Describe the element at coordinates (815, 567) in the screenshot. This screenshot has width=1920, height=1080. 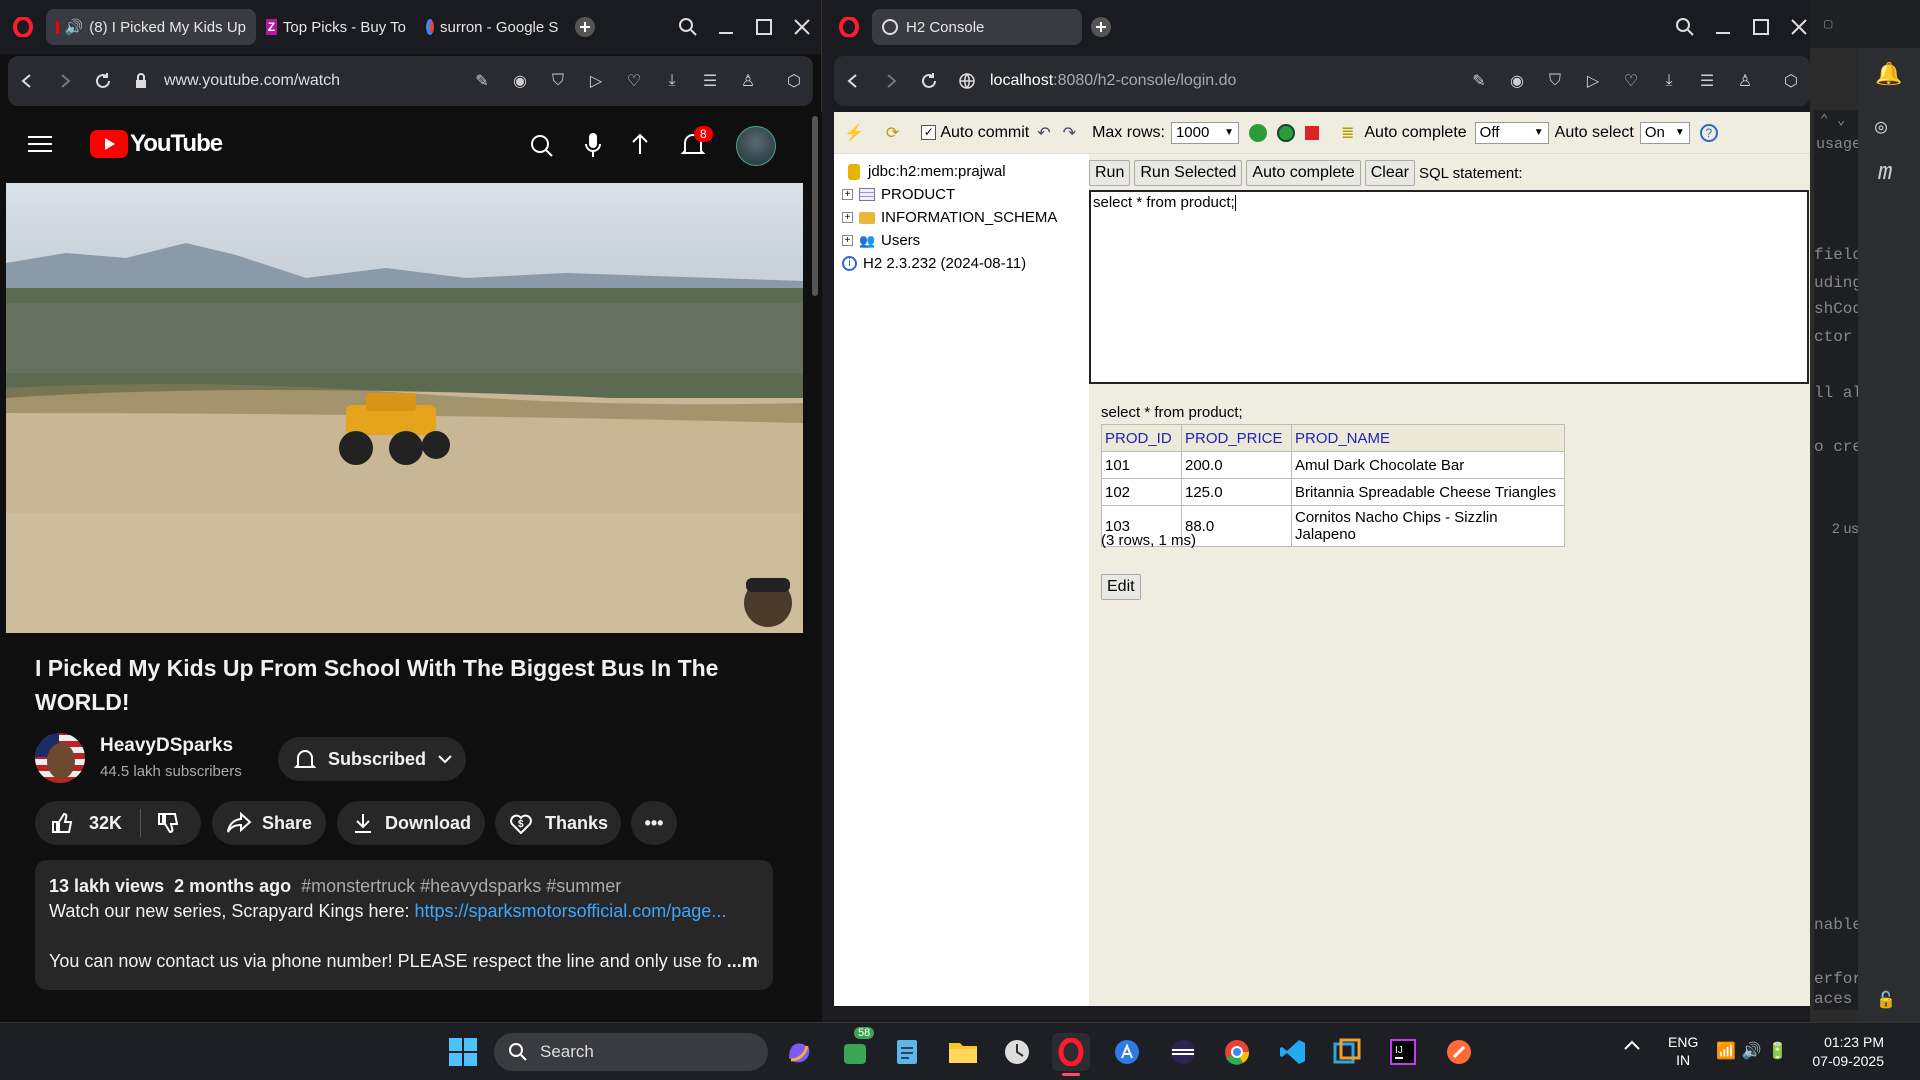
I see `scrollbar` at that location.